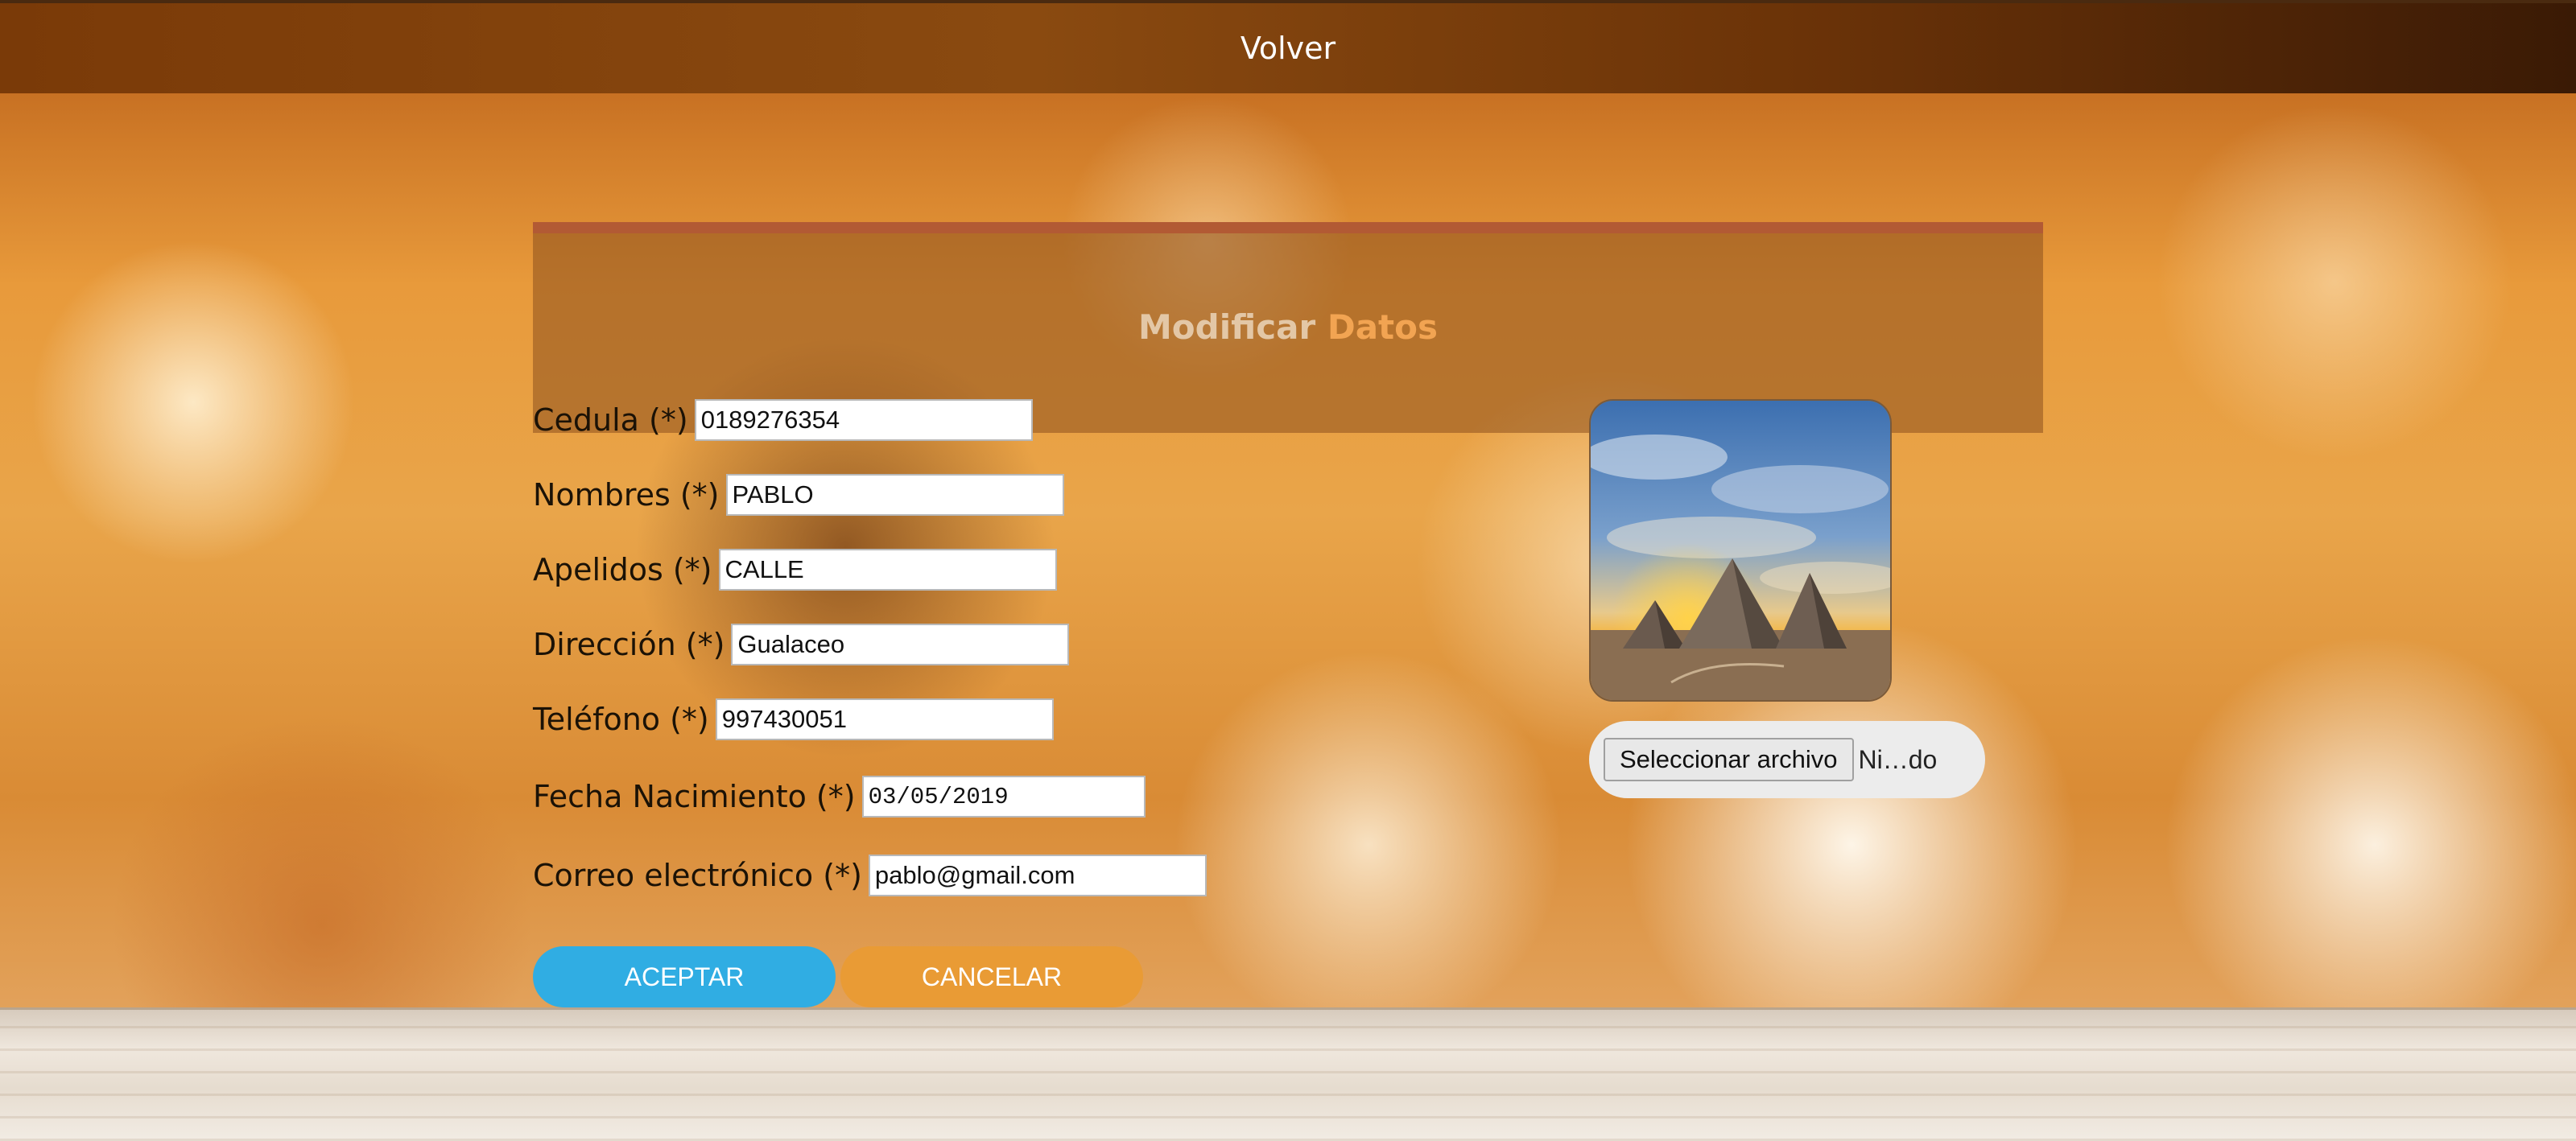  Describe the element at coordinates (610, 420) in the screenshot. I see `cedula-label: Cedula (*)` at that location.